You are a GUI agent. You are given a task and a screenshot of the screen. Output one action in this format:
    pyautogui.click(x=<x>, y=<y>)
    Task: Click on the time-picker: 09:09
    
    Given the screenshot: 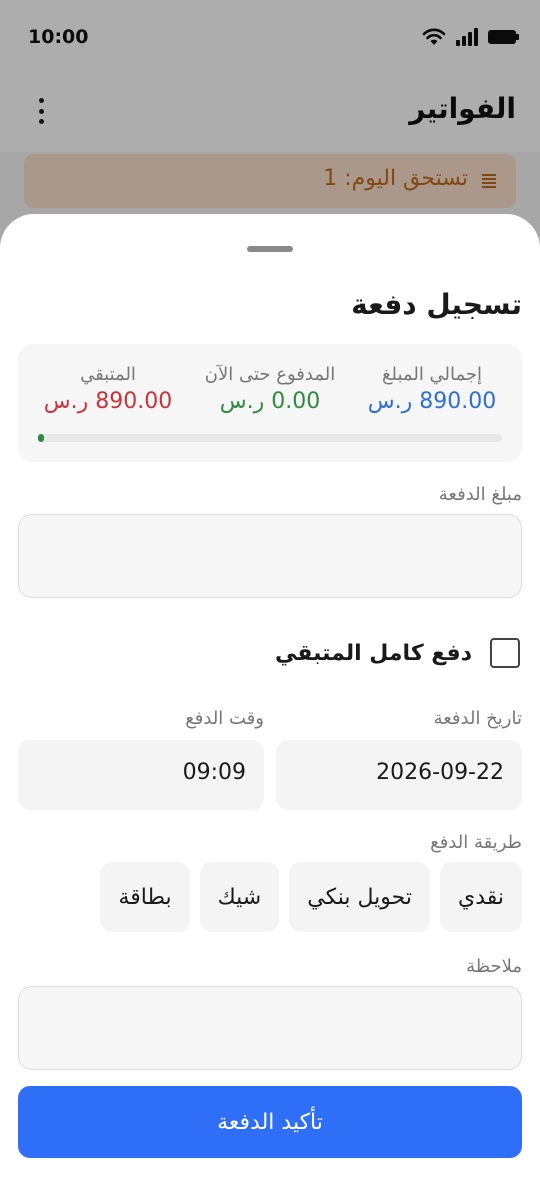 What is the action you would take?
    pyautogui.click(x=141, y=775)
    